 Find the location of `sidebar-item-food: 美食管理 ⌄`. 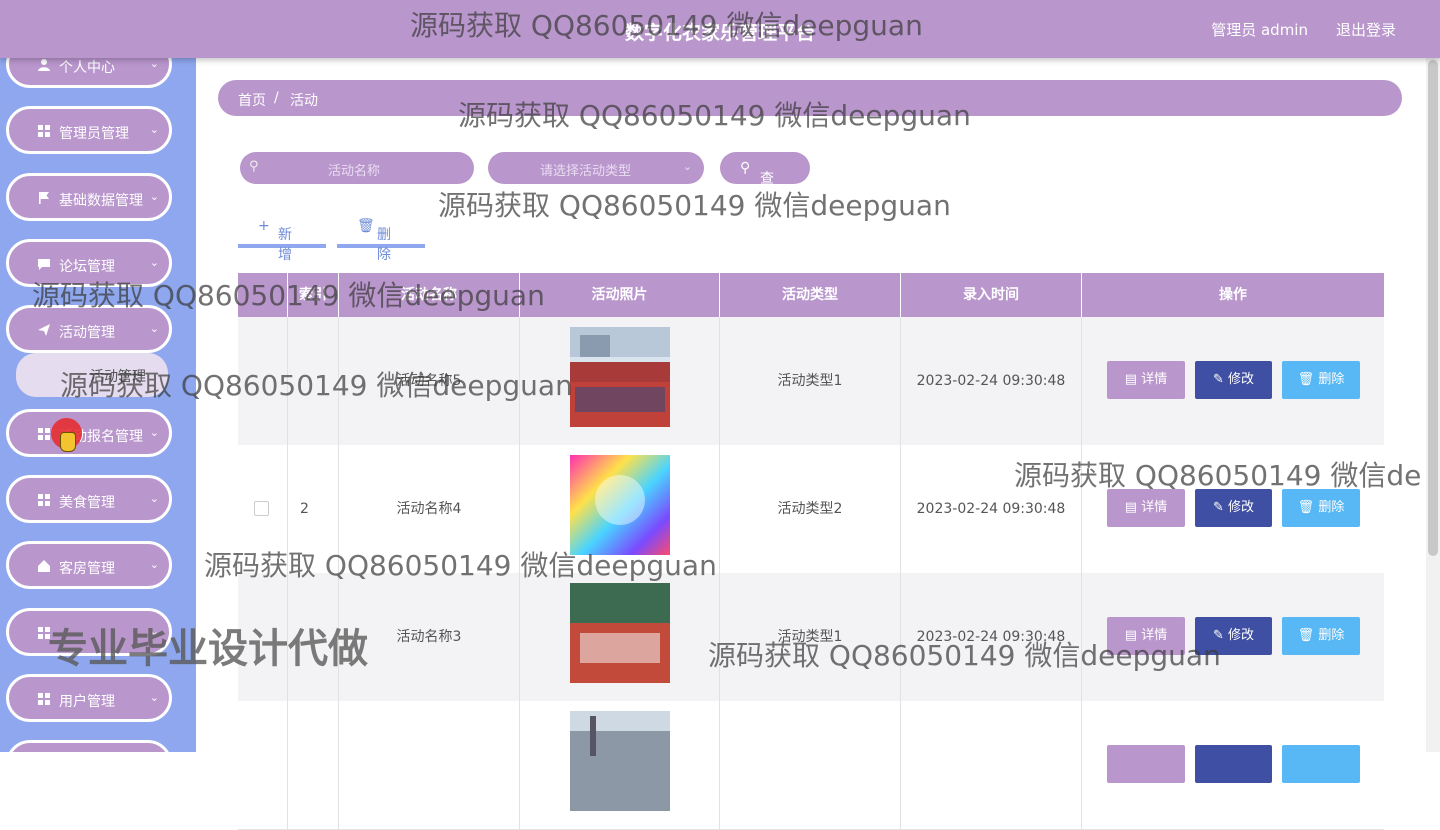

sidebar-item-food: 美食管理 ⌄ is located at coordinates (89, 499).